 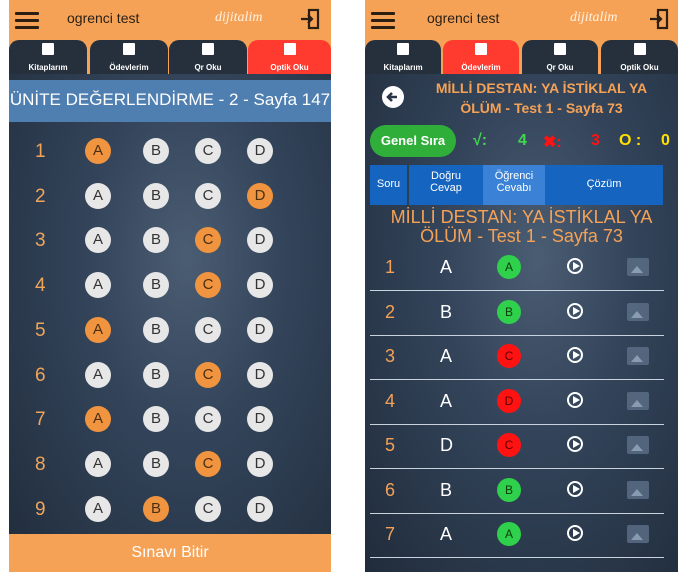 What do you see at coordinates (552, 142) in the screenshot?
I see `wrong-symbol: ✖:` at bounding box center [552, 142].